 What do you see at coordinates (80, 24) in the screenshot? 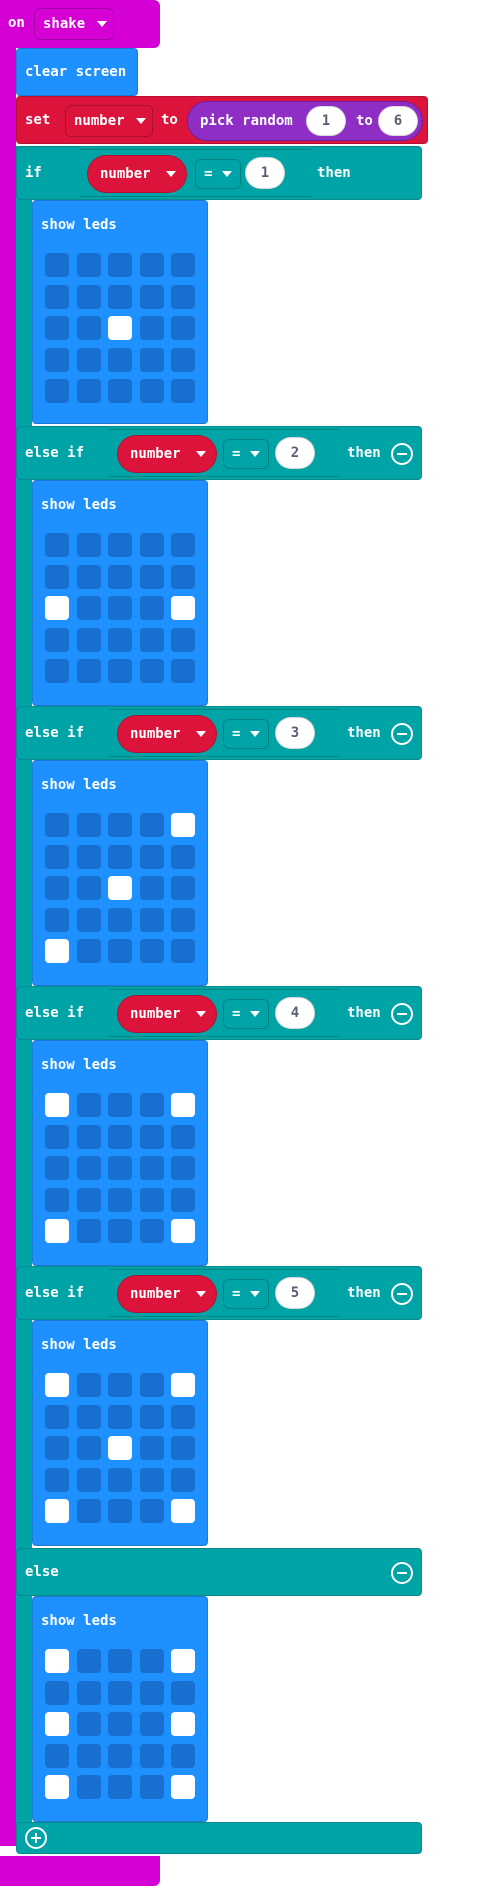
I see `on-shake-block: on shake` at bounding box center [80, 24].